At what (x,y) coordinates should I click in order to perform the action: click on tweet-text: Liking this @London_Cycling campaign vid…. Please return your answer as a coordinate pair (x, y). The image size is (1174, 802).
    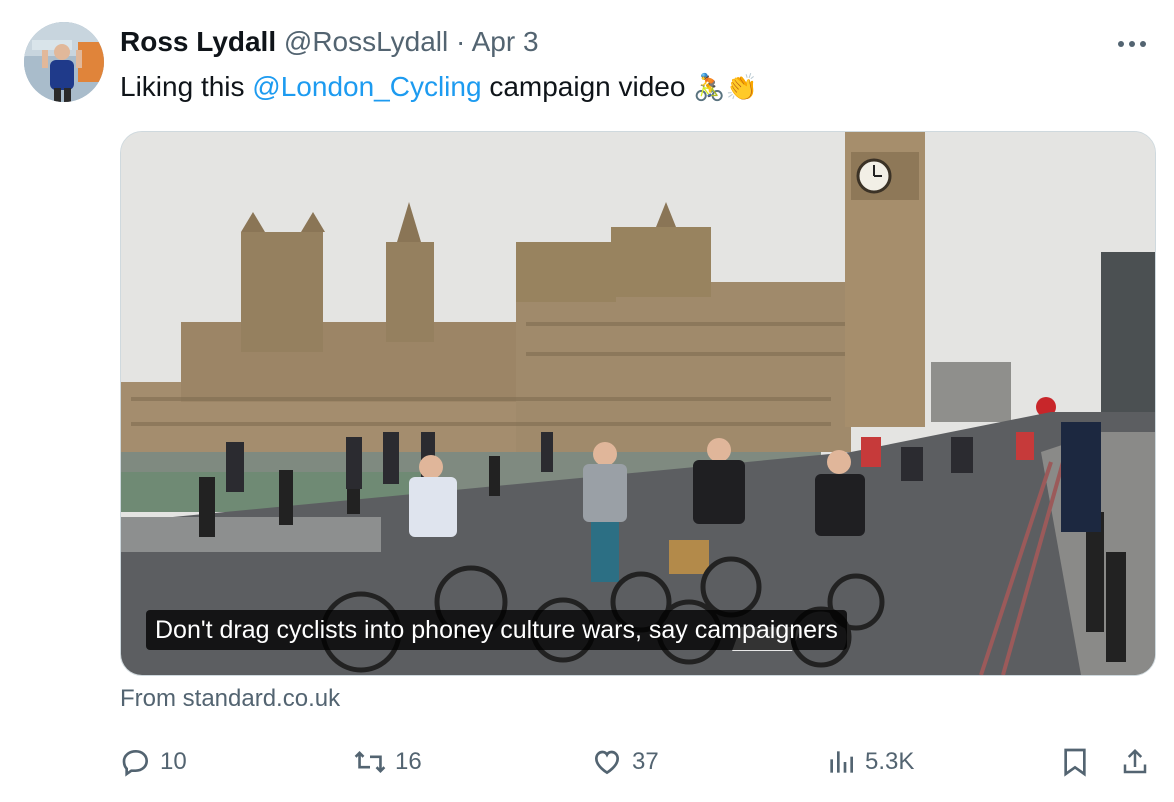
    Looking at the image, I should click on (439, 87).